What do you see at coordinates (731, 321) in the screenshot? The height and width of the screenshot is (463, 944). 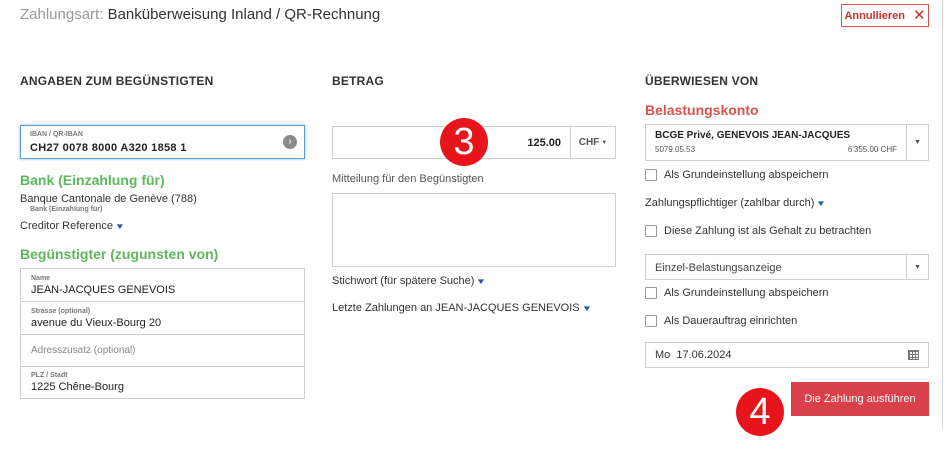 I see `standing-order-label: Als Dauerauftrag einrichten` at bounding box center [731, 321].